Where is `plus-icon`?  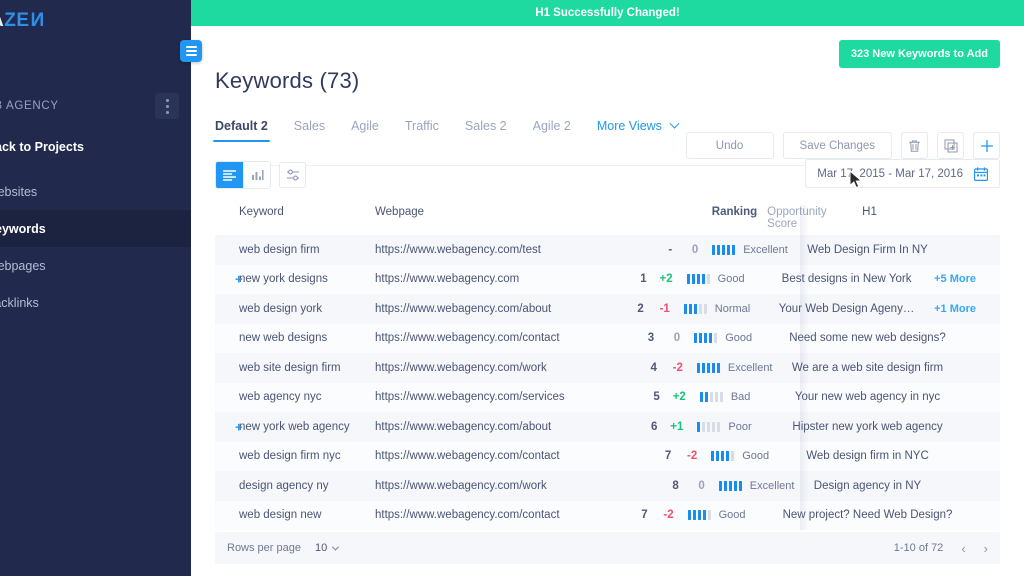 plus-icon is located at coordinates (986, 145).